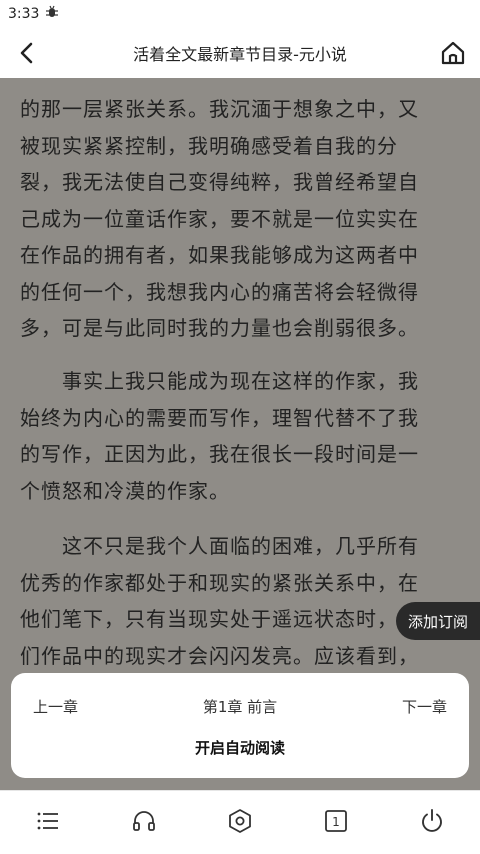 The image size is (480, 854). Describe the element at coordinates (240, 707) in the screenshot. I see `current-chapter-label: 第1章 前言` at that location.